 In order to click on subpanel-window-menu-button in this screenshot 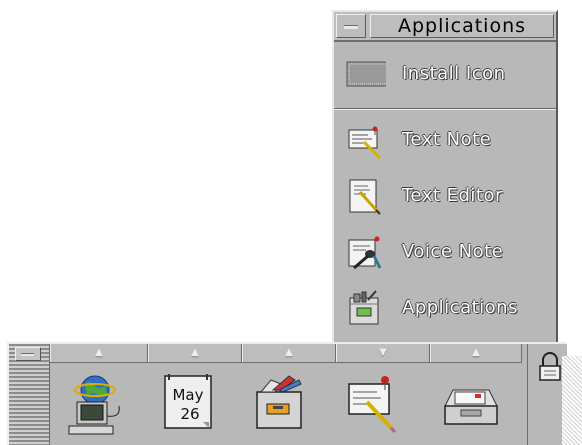, I will do `click(351, 26)`.